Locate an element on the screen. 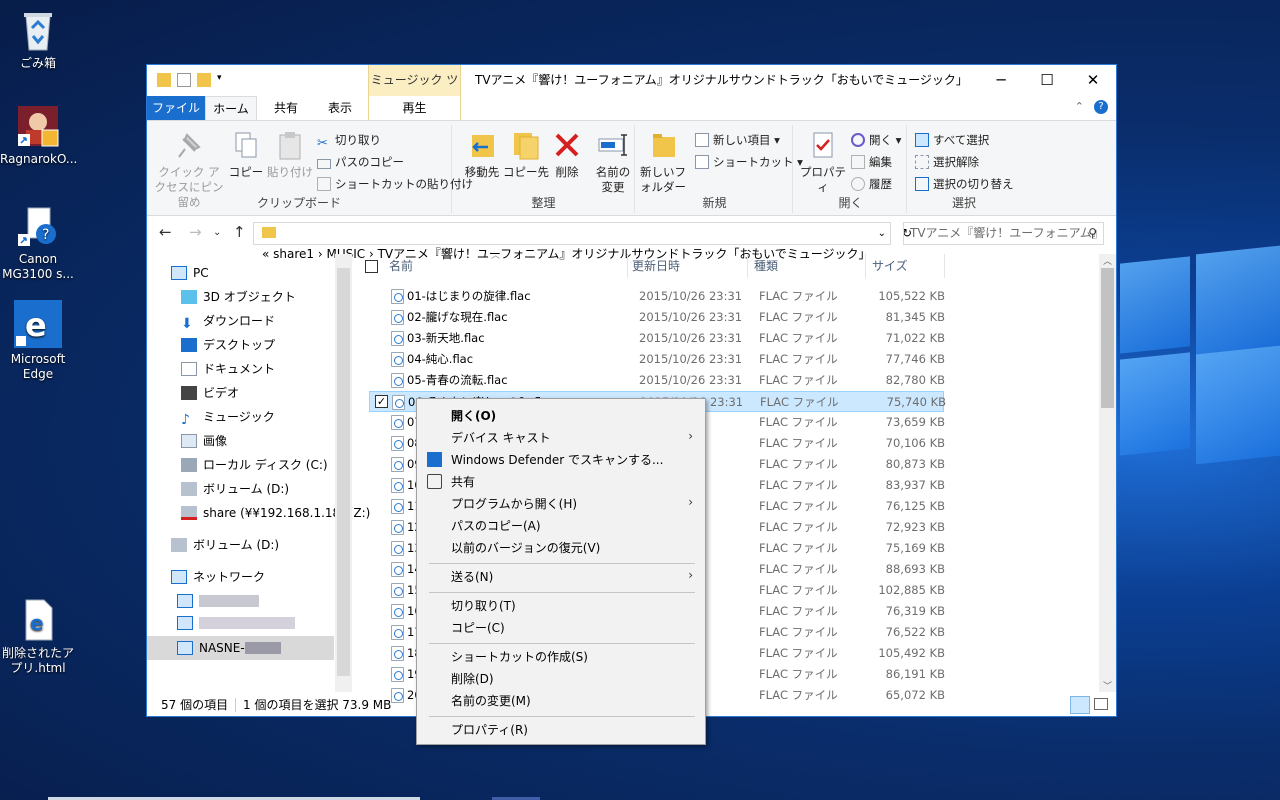  nav-scrollbar-thumb is located at coordinates (343, 472).